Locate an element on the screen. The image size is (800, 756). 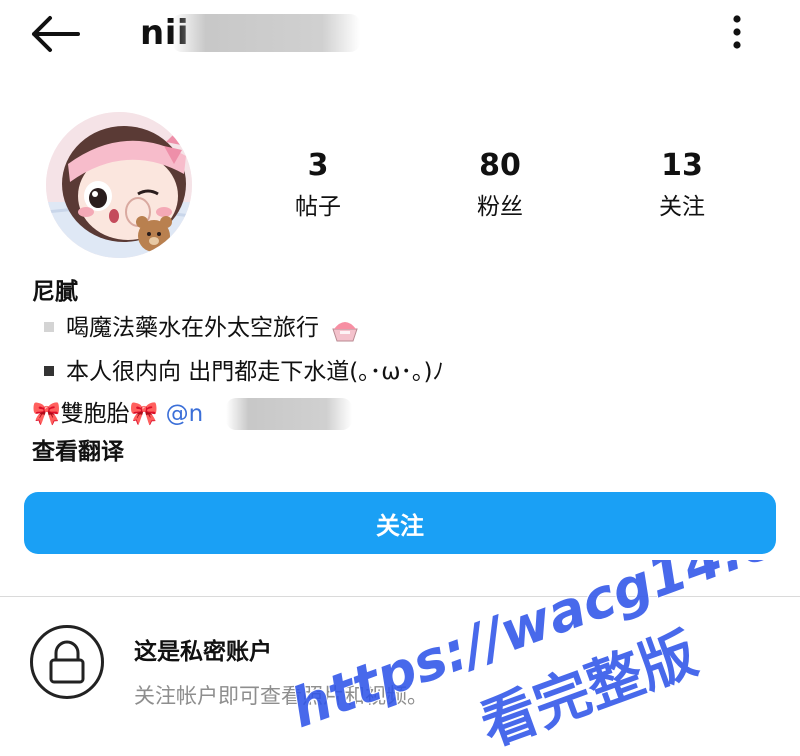
section-divider is located at coordinates (400, 596).